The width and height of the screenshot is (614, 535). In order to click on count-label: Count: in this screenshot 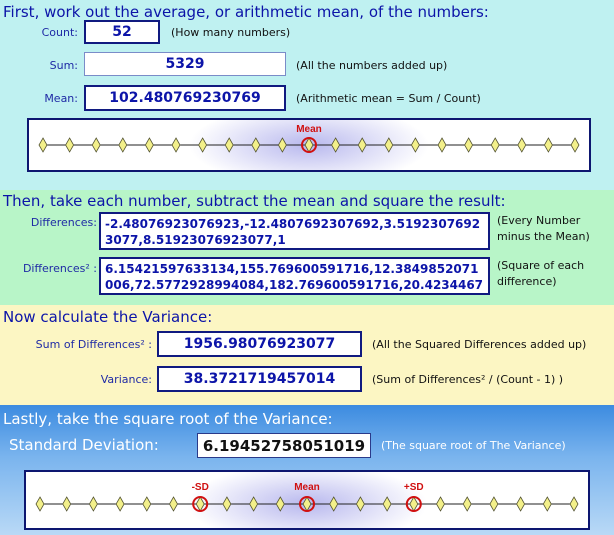, I will do `click(59, 32)`.